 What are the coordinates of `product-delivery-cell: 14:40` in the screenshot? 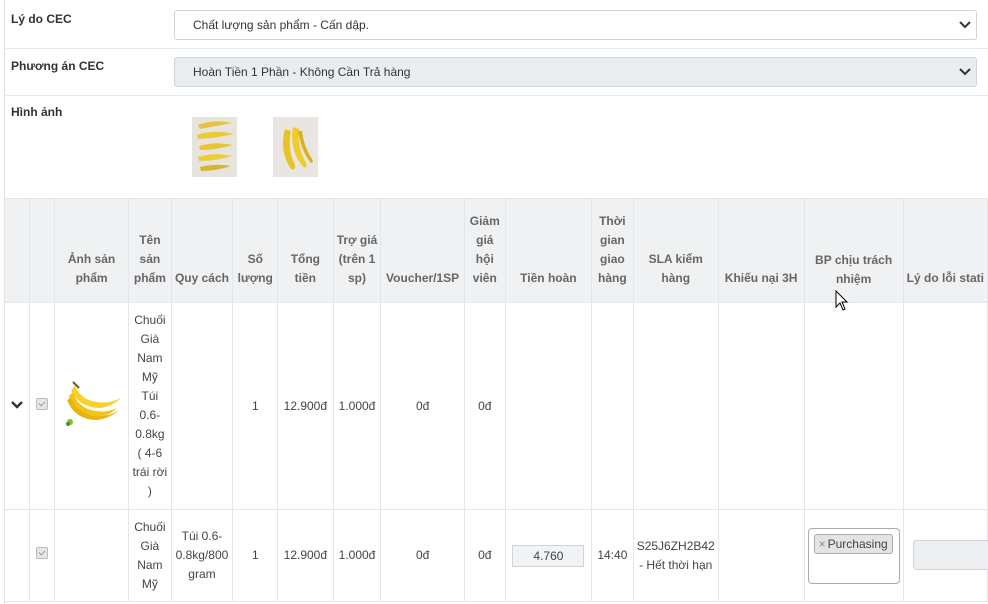 It's located at (612, 555).